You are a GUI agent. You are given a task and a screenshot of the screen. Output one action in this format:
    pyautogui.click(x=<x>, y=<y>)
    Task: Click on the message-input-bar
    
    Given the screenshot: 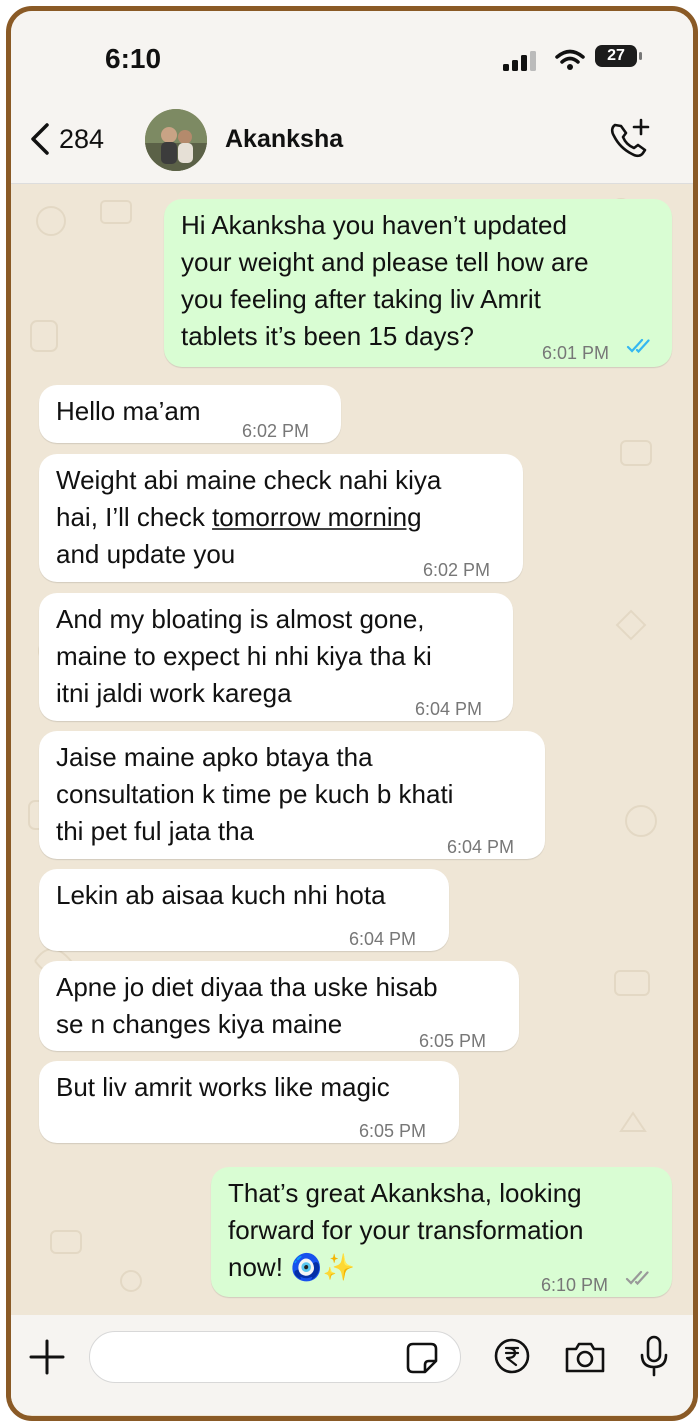 What is the action you would take?
    pyautogui.click(x=352, y=1365)
    